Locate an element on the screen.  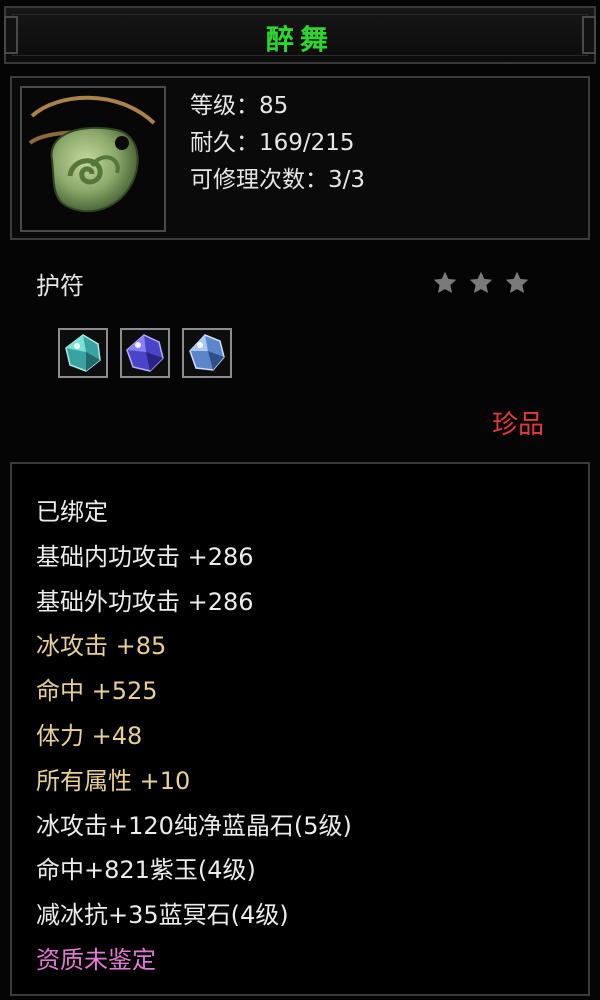
gem-bonus-line: 减冰抗+35蓝冥石(4级) is located at coordinates (162, 915).